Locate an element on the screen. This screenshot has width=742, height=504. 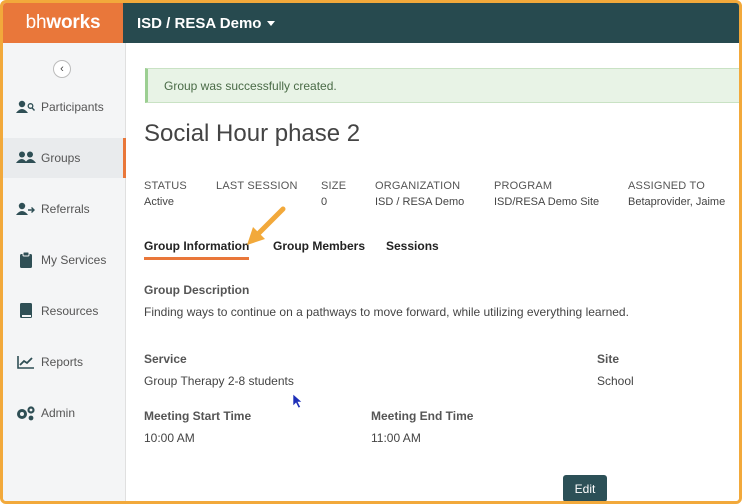
meta-organization: ORGANIZATION ISD / RESA Demo is located at coordinates (419, 194).